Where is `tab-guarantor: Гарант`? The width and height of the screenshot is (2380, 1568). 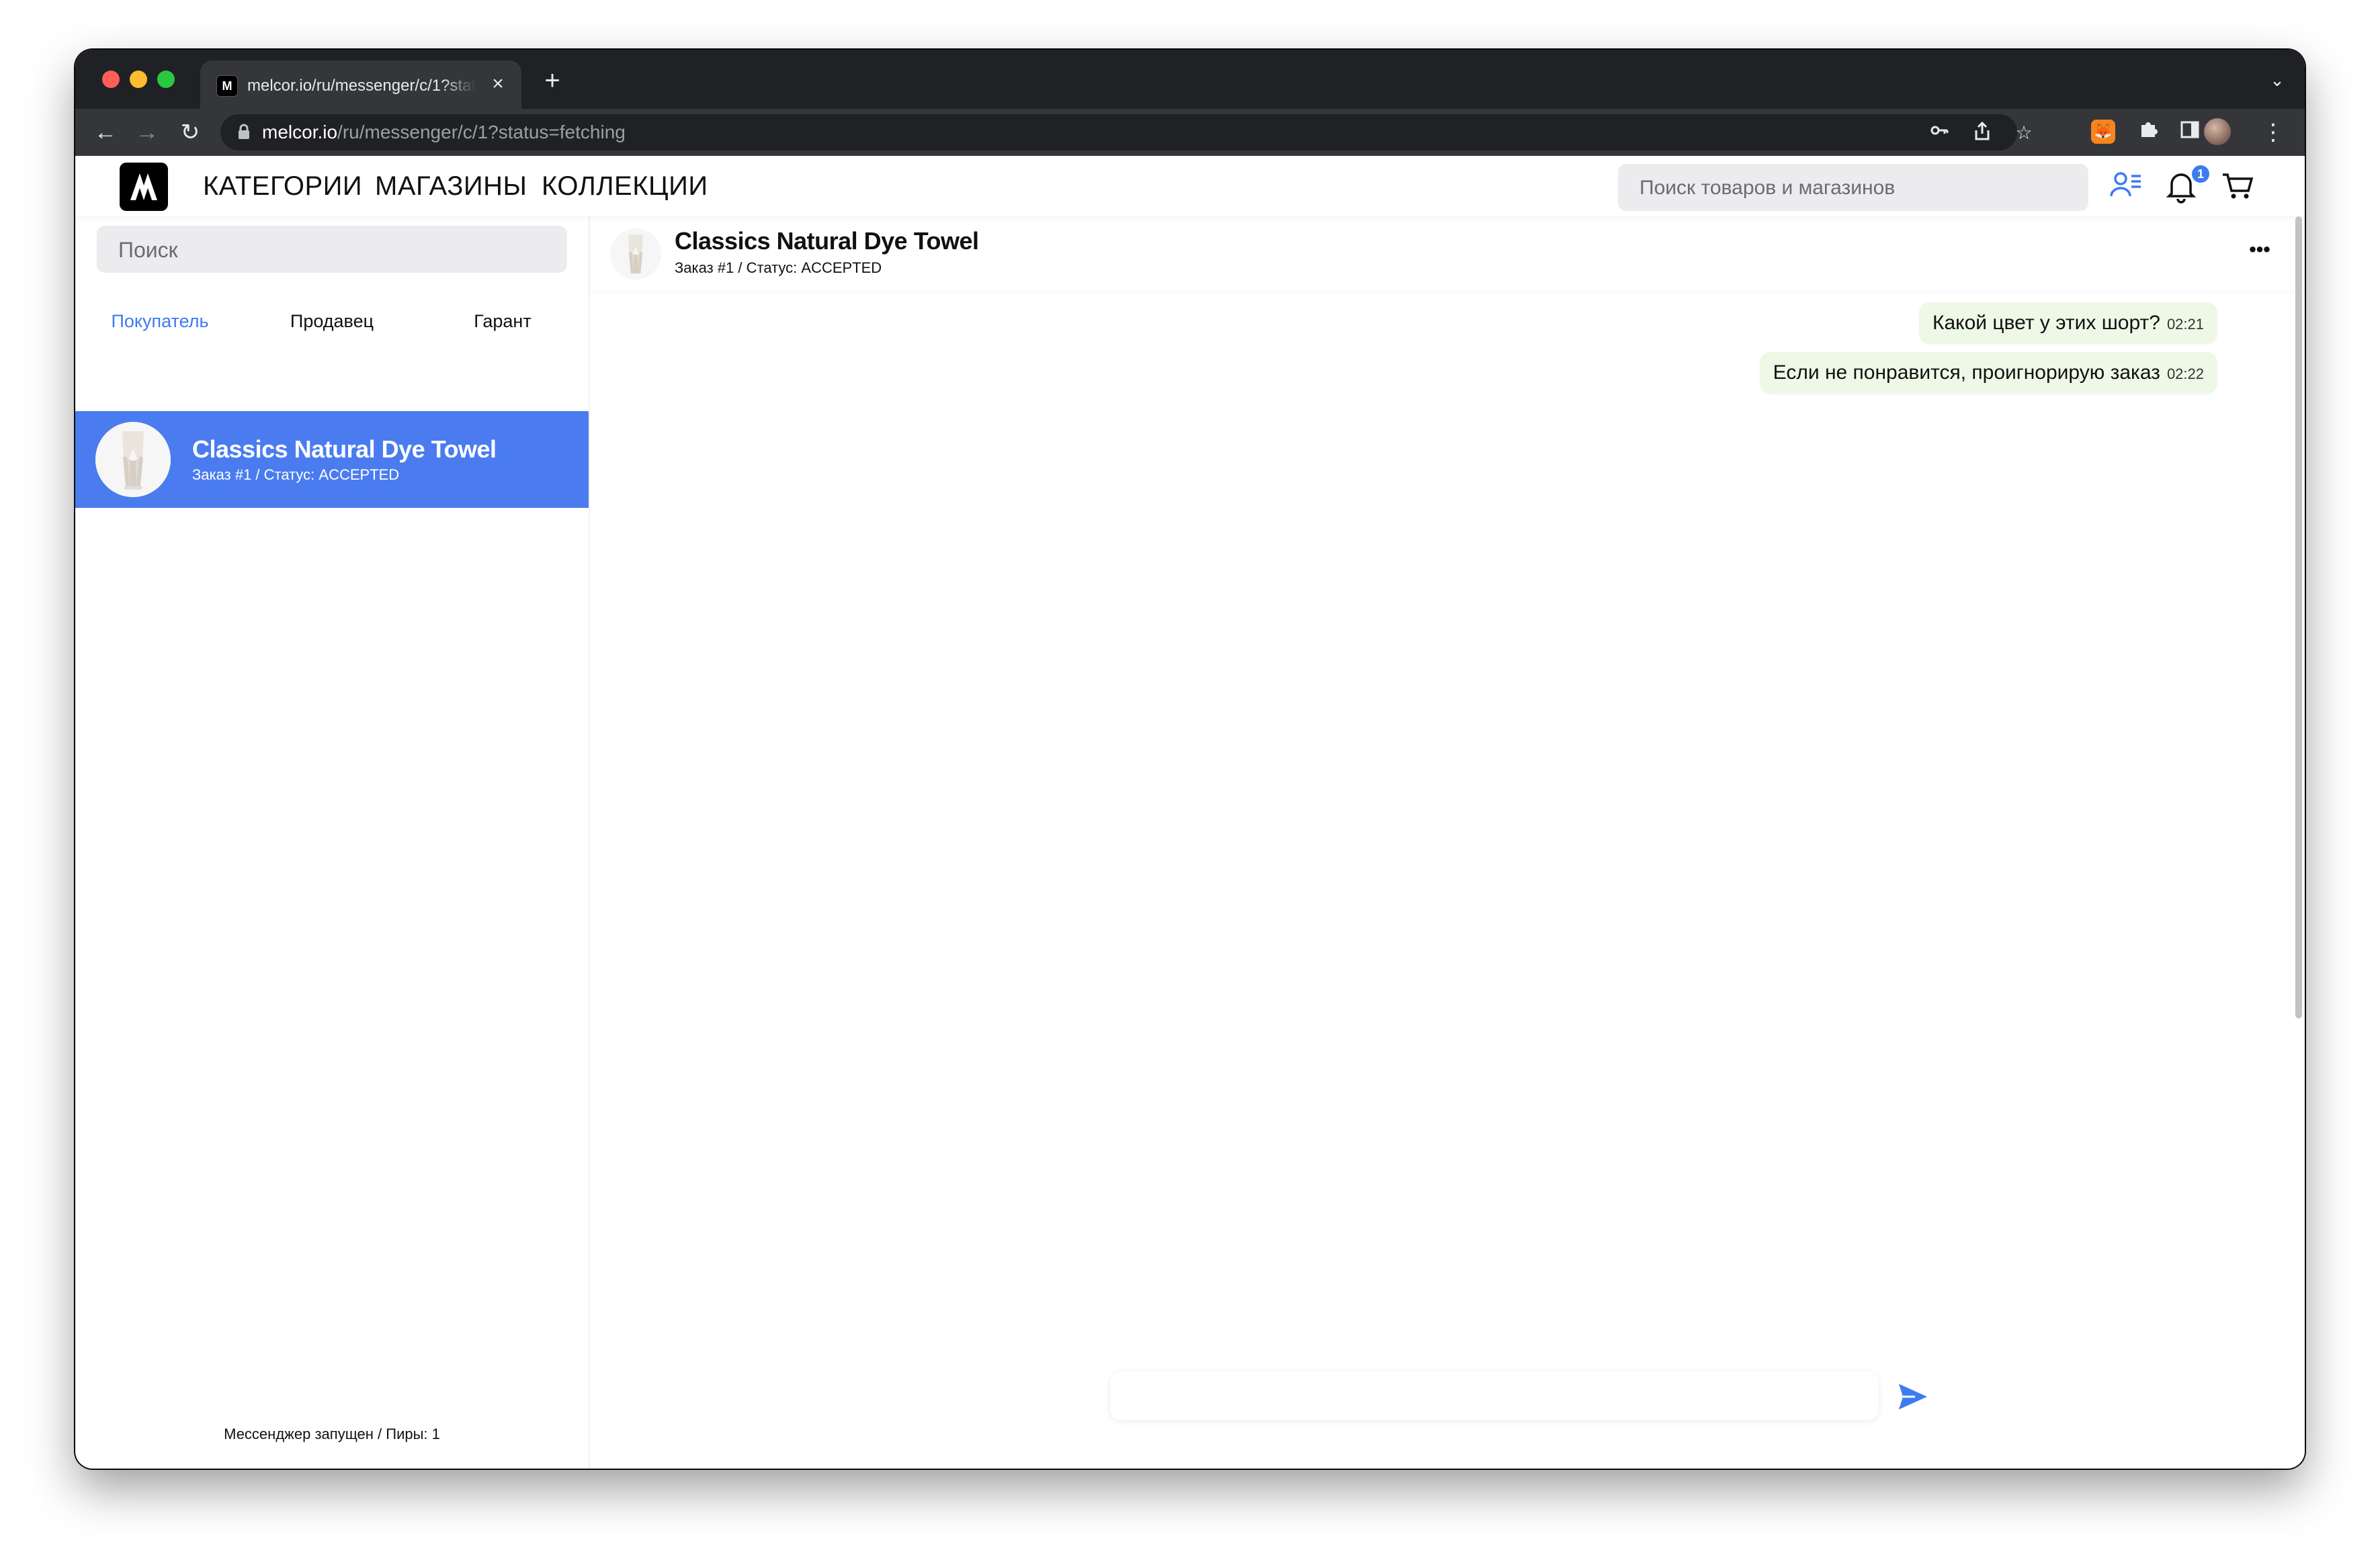 tab-guarantor: Гарант is located at coordinates (502, 321).